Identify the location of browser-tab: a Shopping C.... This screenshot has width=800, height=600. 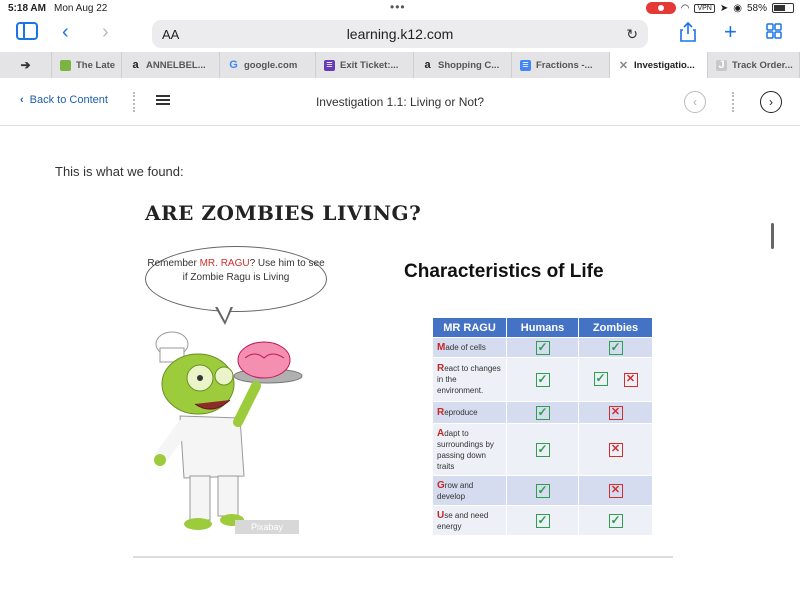
(463, 65).